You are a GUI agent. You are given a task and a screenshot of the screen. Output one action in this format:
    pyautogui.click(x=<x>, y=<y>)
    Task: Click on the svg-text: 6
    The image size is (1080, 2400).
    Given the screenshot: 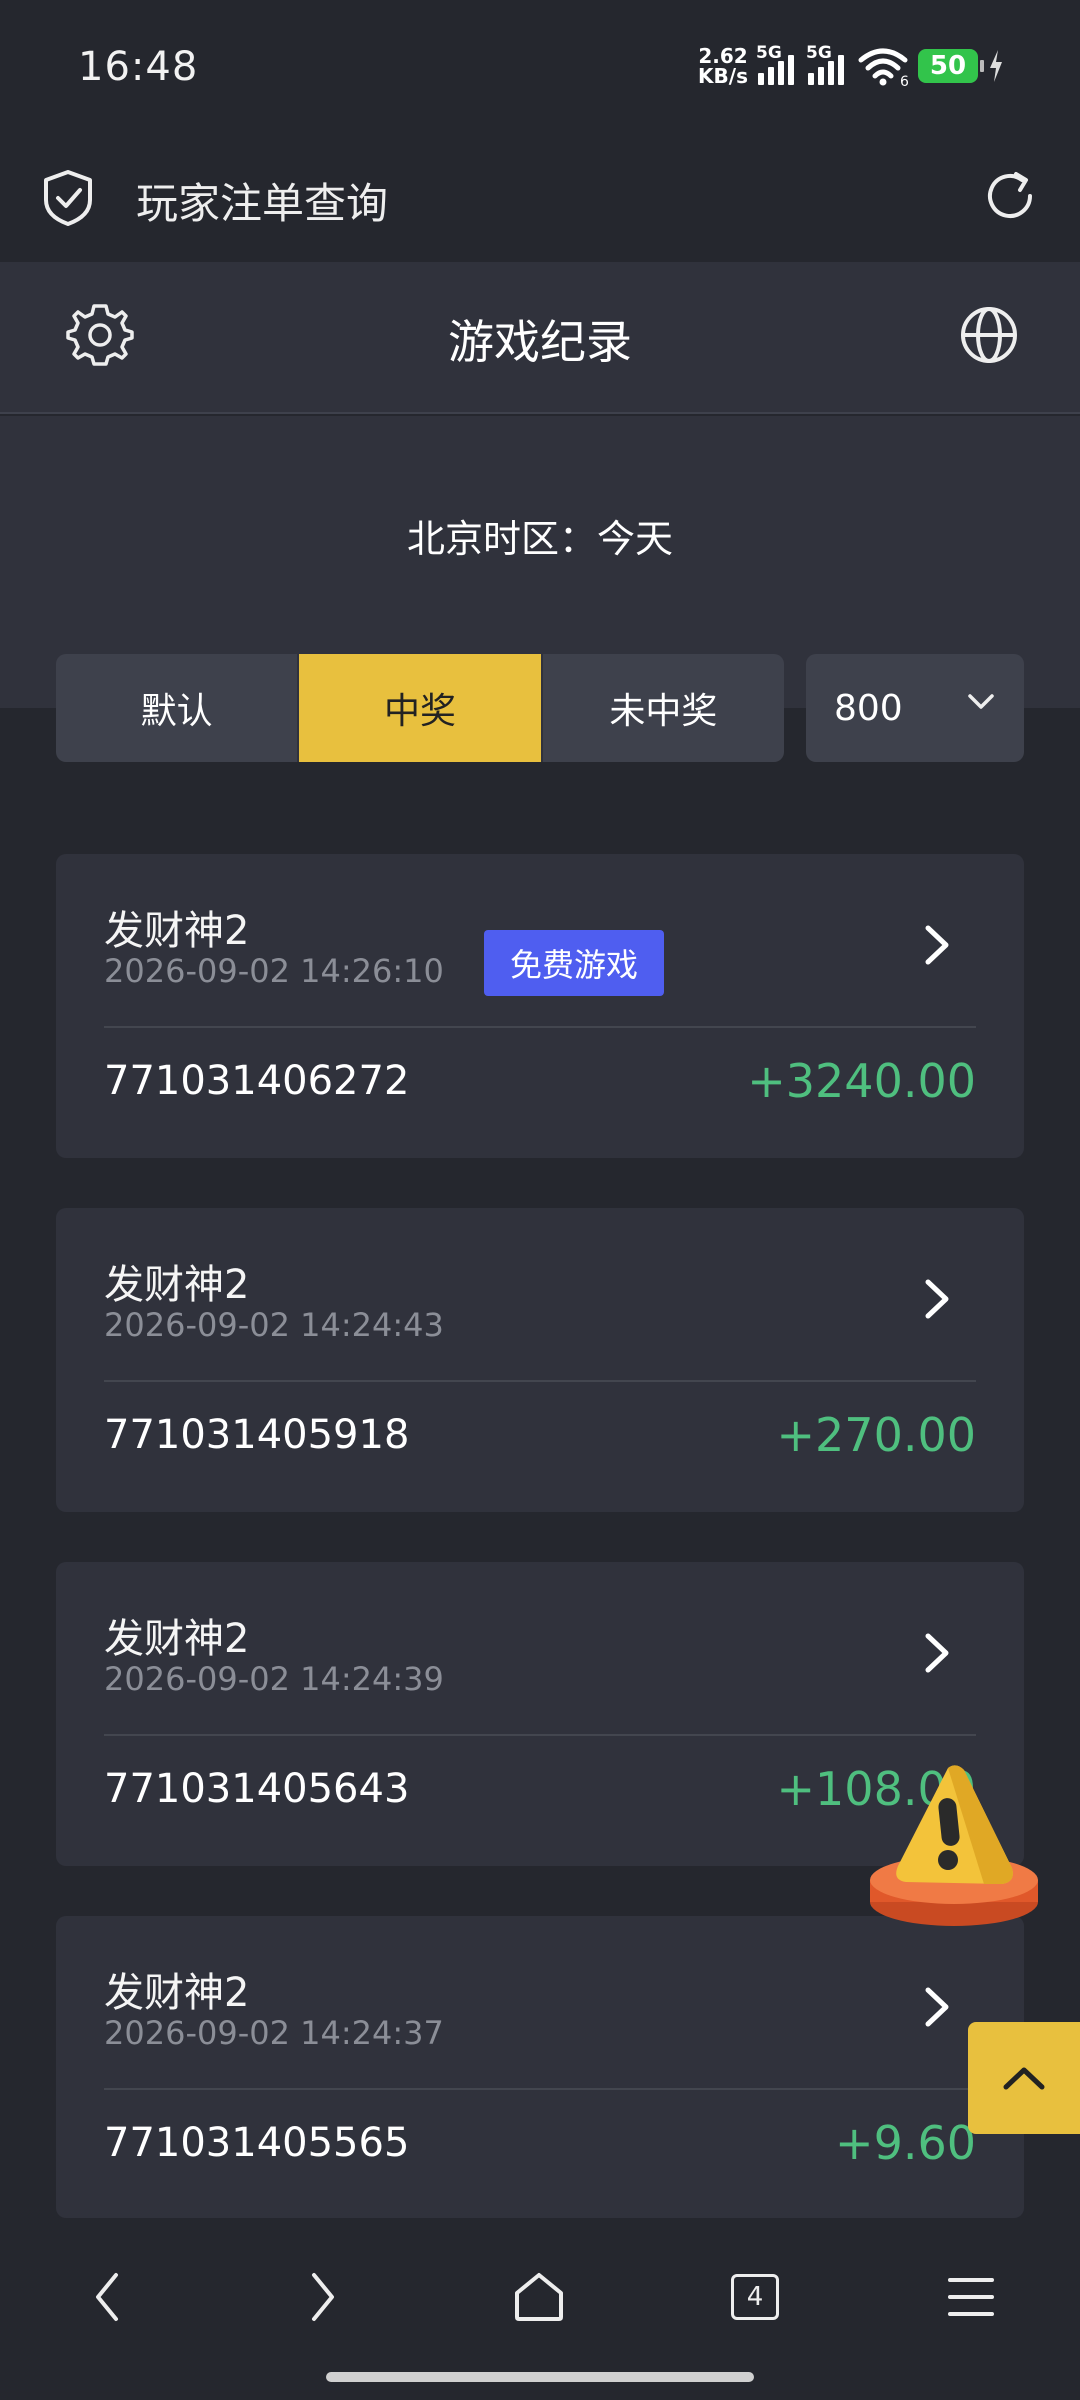 What is the action you would take?
    pyautogui.click(x=904, y=80)
    